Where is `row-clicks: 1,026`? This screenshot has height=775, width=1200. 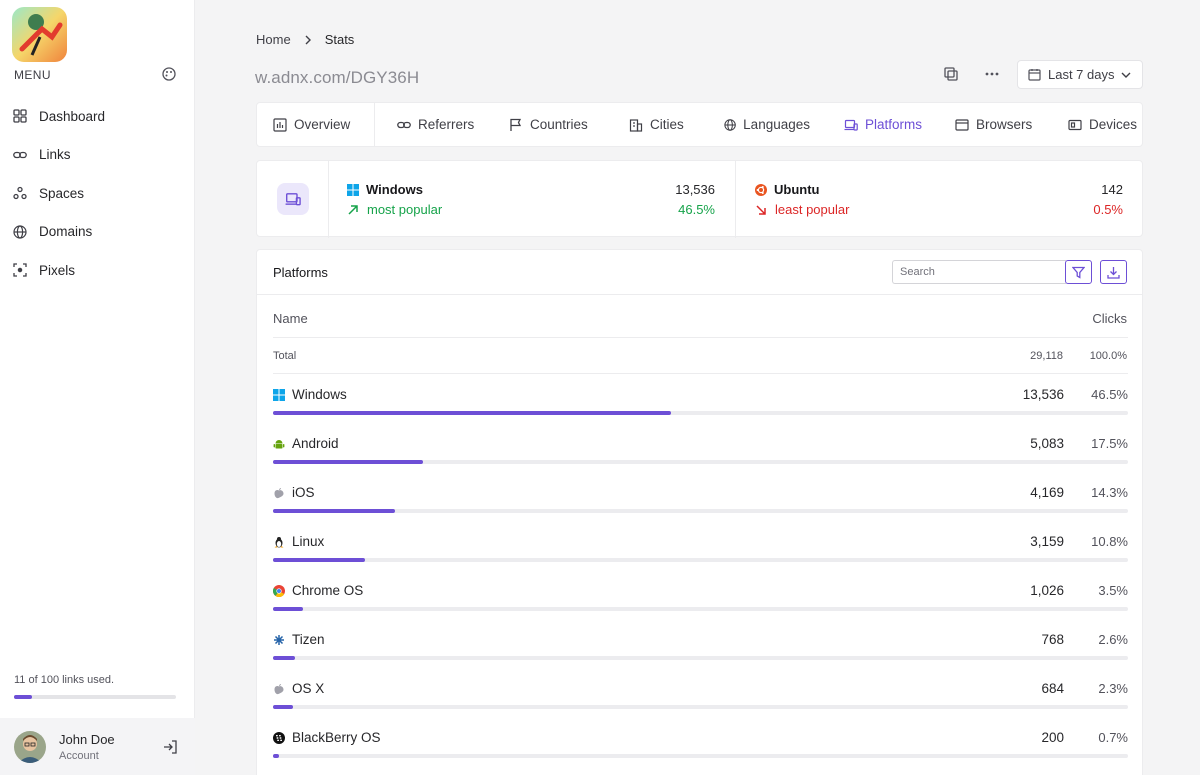
row-clicks: 1,026 is located at coordinates (1047, 590).